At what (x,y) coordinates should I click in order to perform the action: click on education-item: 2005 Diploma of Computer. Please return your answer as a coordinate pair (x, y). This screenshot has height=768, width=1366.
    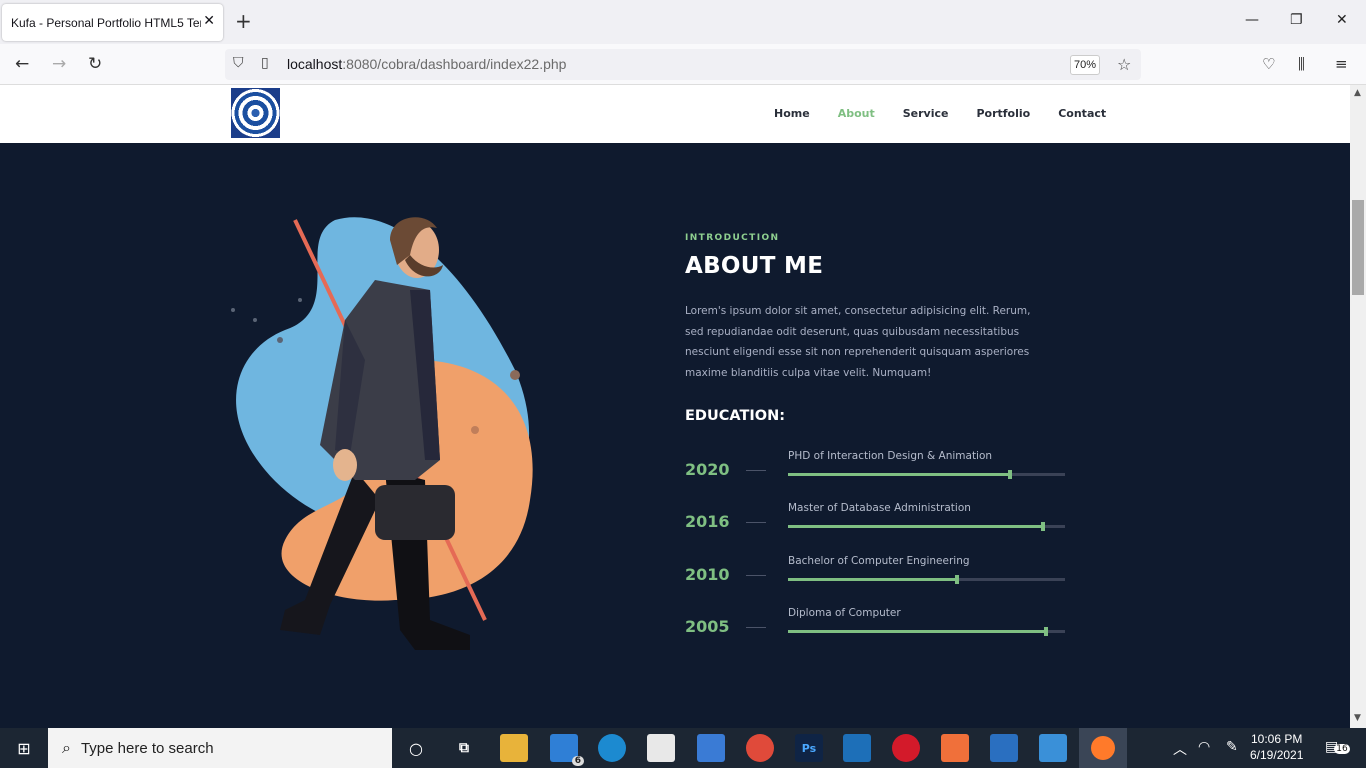
    Looking at the image, I should click on (875, 627).